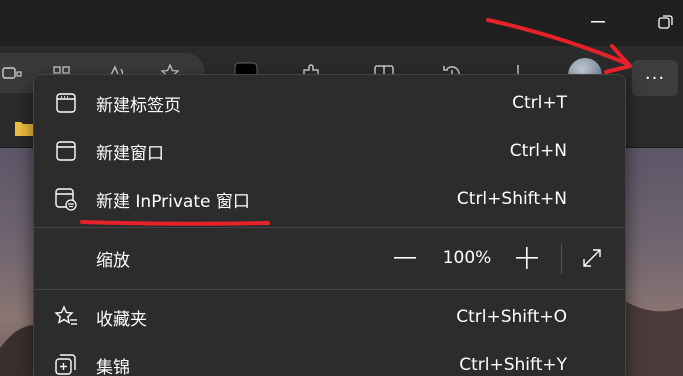 This screenshot has width=683, height=376. What do you see at coordinates (561, 259) in the screenshot?
I see `zoom-divider` at bounding box center [561, 259].